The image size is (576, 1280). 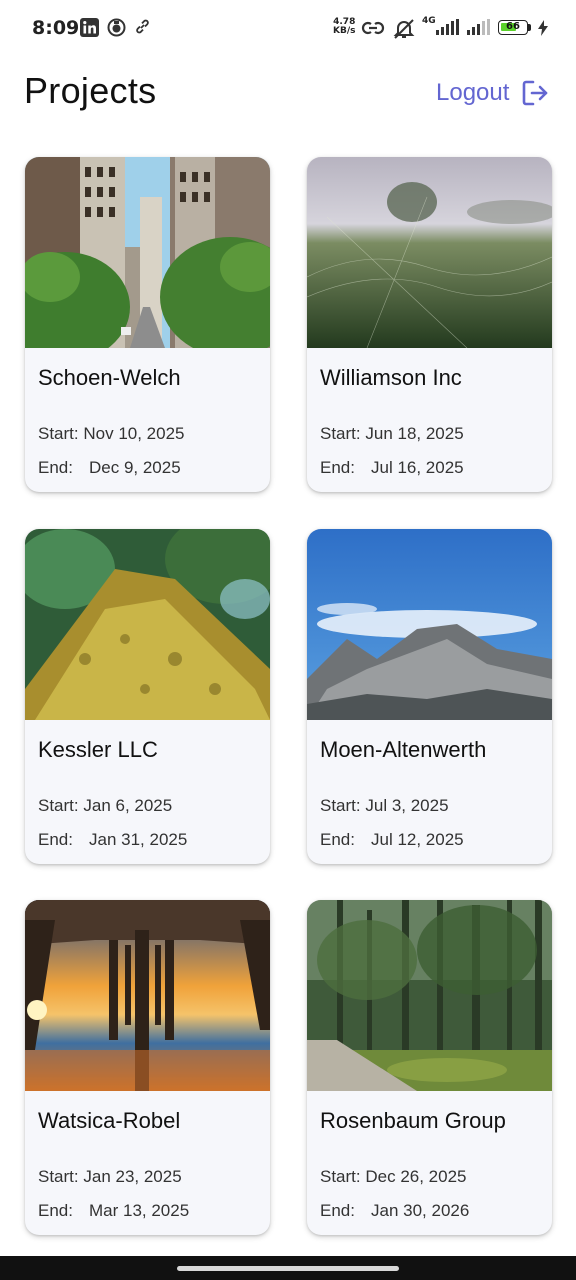 I want to click on project-end-date: End: Jul 12, 2025, so click(x=392, y=840).